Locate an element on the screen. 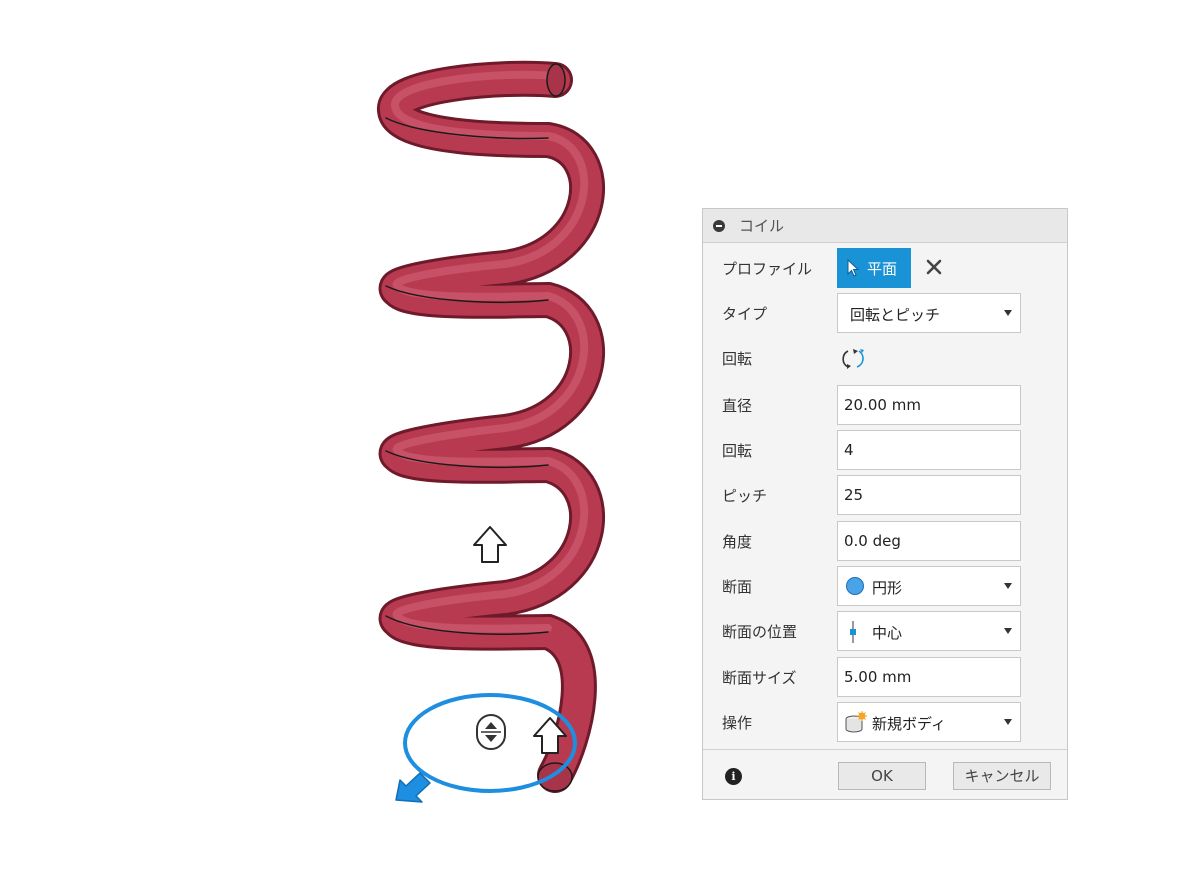 Image resolution: width=1200 pixels, height=871 pixels. section-size-input: 5.00 mm is located at coordinates (929, 677).